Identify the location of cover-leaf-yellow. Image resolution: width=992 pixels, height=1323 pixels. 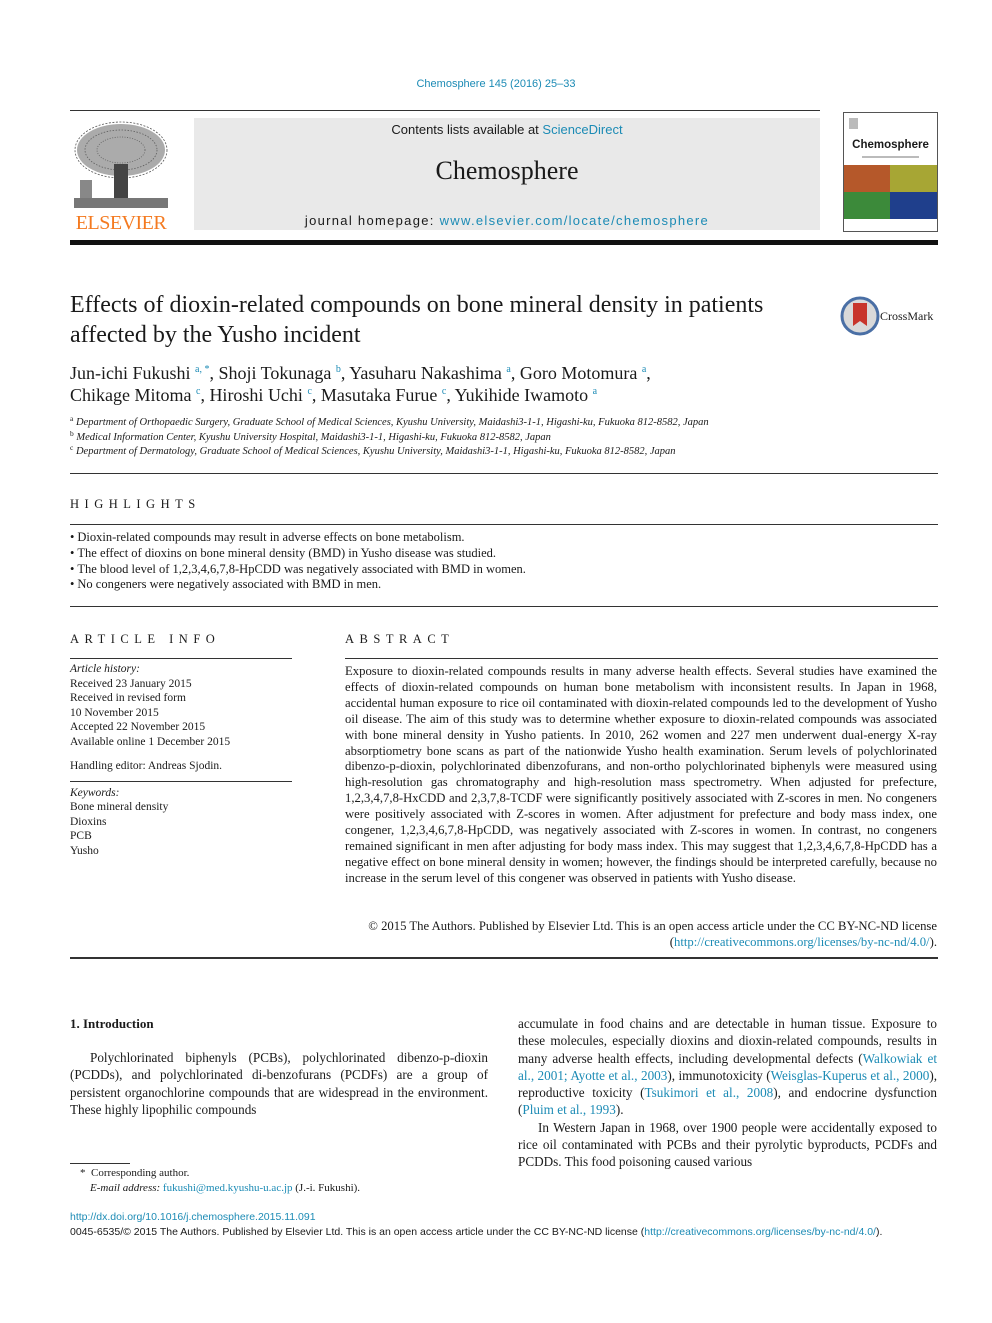
(913, 178).